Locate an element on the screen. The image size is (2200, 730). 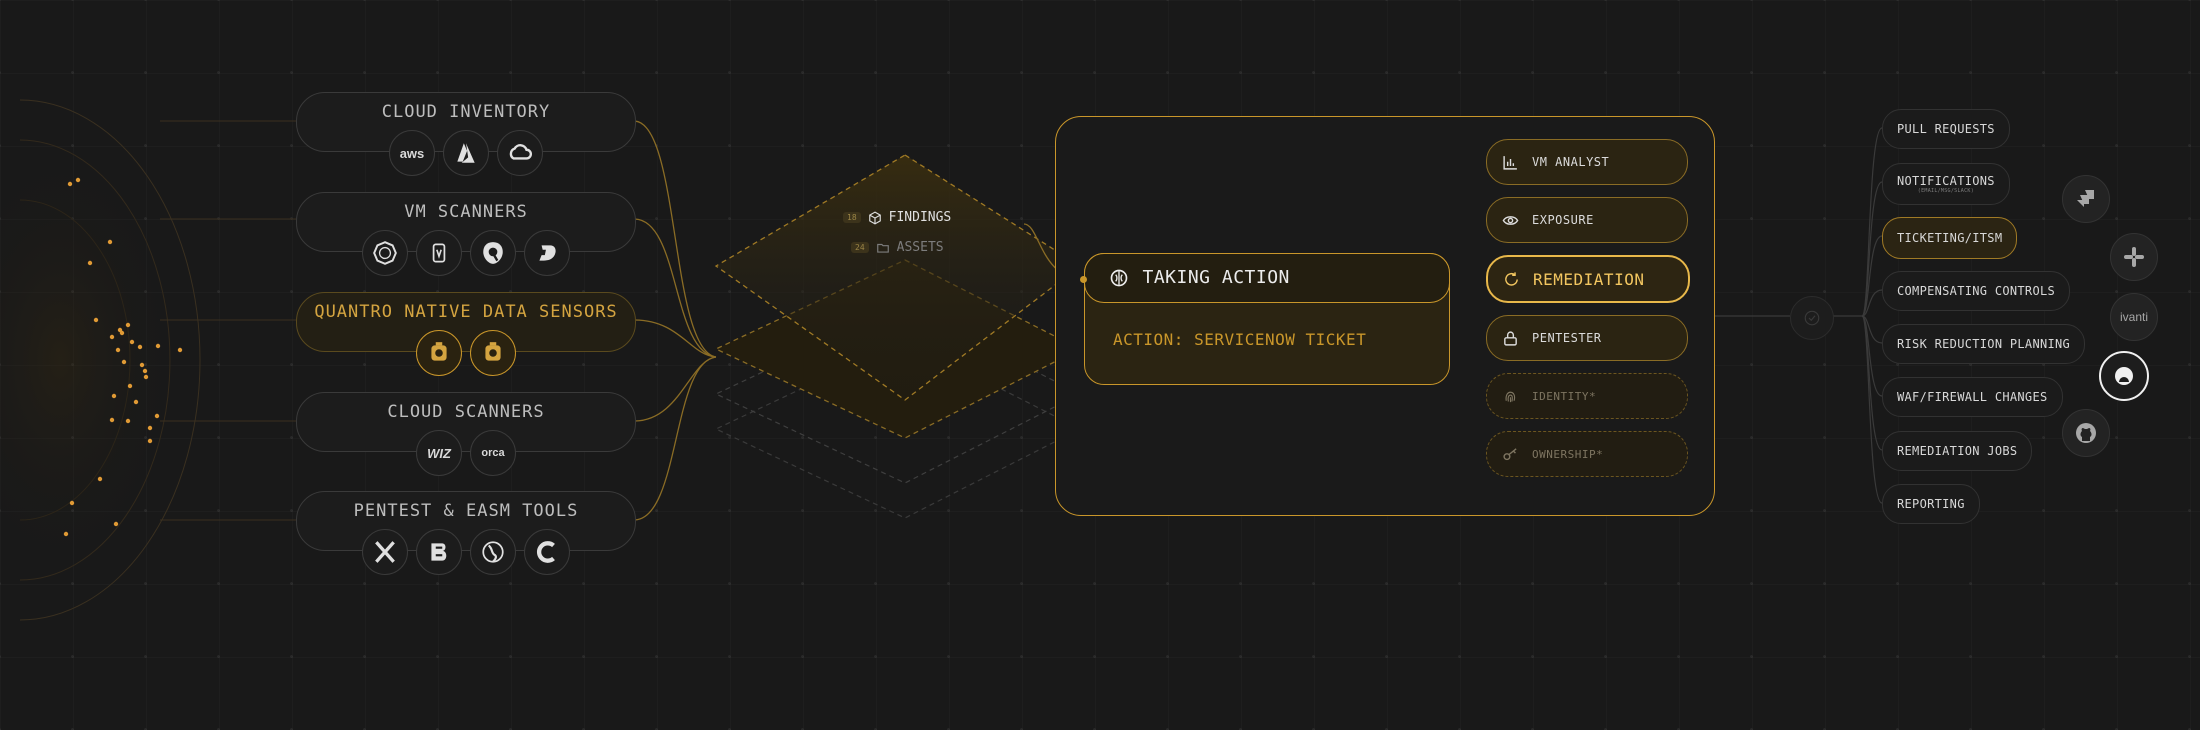
source-quantro-native-data-sensors: QUANTRO NATIVE DATA SENSORS is located at coordinates (466, 334).